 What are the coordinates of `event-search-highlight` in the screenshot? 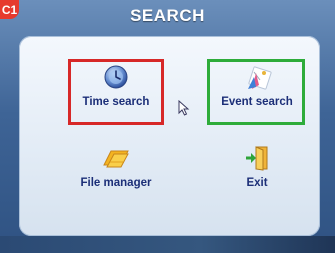 It's located at (256, 92).